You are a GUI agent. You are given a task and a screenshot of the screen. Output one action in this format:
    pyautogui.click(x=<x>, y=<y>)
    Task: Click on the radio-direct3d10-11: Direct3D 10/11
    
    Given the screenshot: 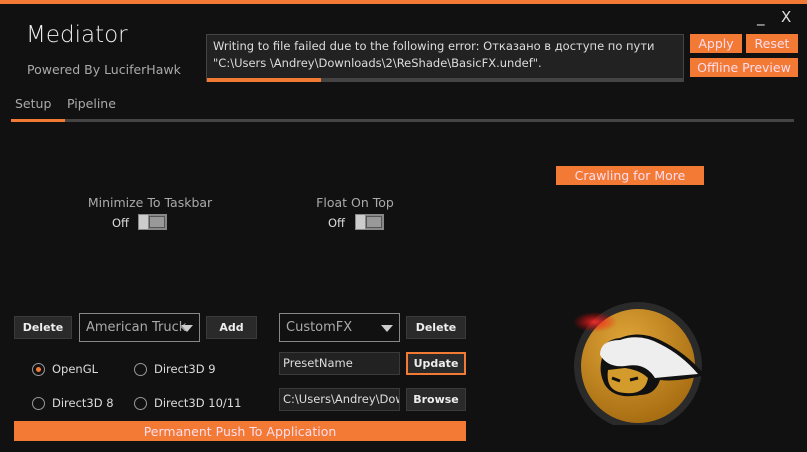 What is the action you would take?
    pyautogui.click(x=187, y=403)
    